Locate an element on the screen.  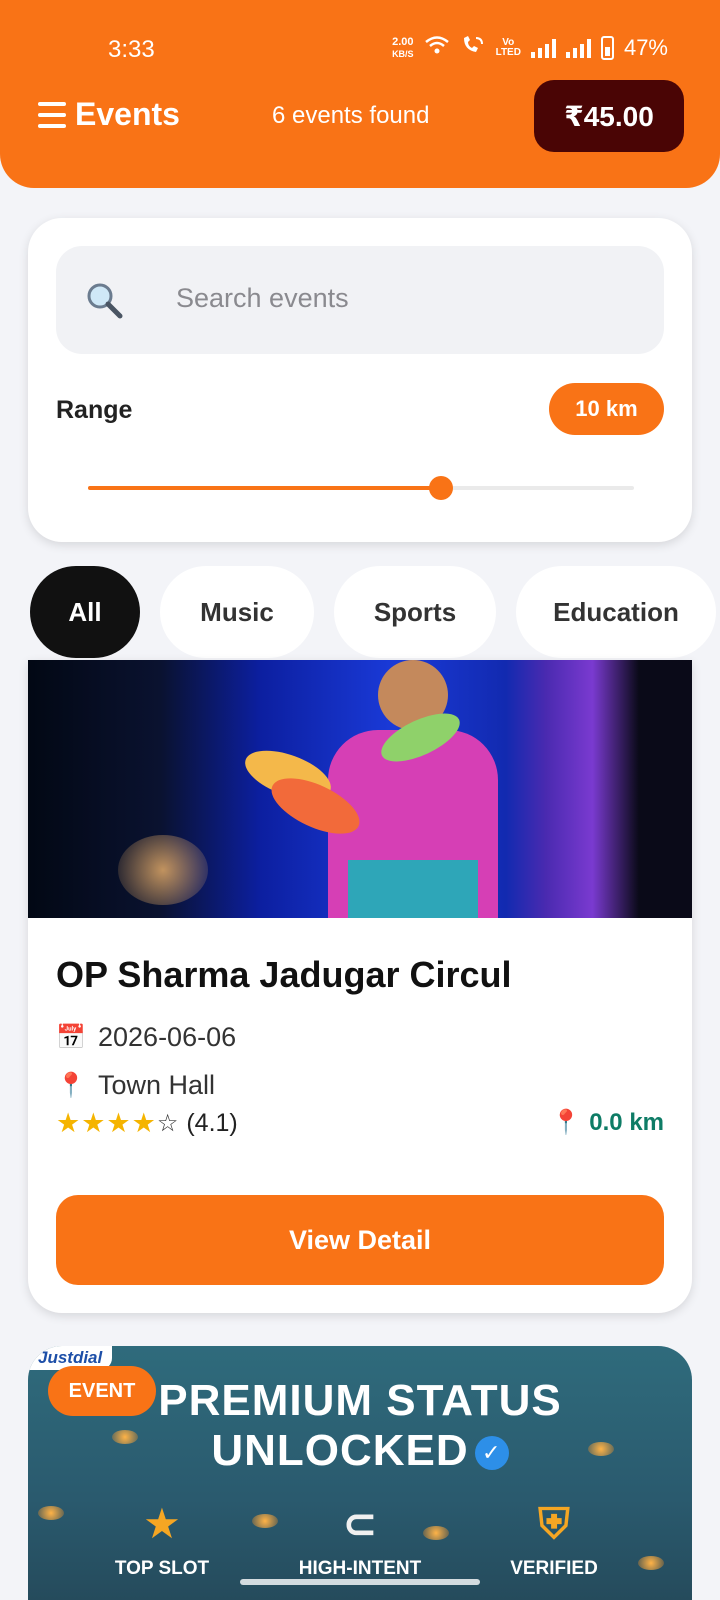
range-label: Range is located at coordinates (94, 410).